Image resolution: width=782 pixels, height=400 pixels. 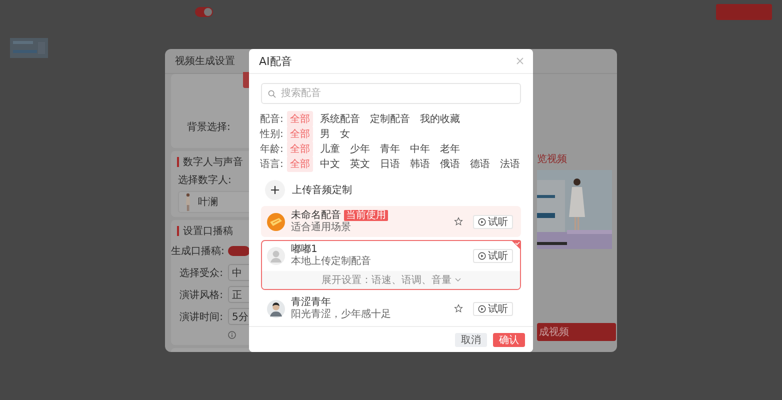 I want to click on section-title: 设置口播稿, so click(x=208, y=231).